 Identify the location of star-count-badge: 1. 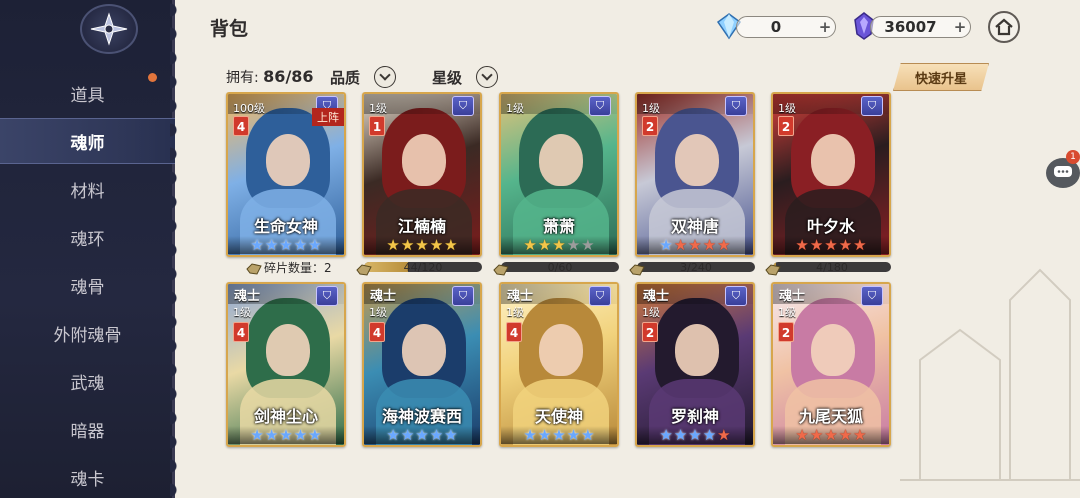
(377, 126).